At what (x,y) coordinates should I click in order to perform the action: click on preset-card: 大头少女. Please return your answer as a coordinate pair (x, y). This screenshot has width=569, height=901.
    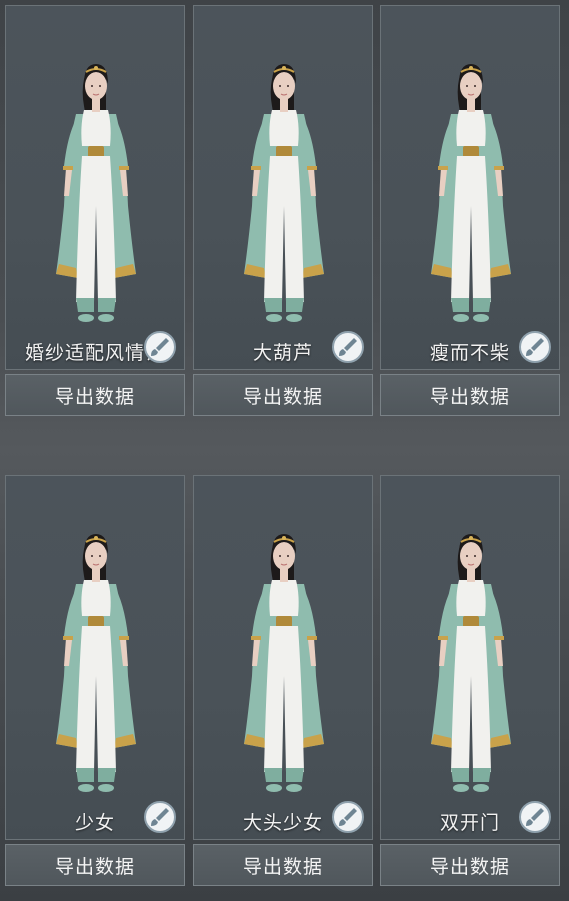
    Looking at the image, I should click on (283, 657).